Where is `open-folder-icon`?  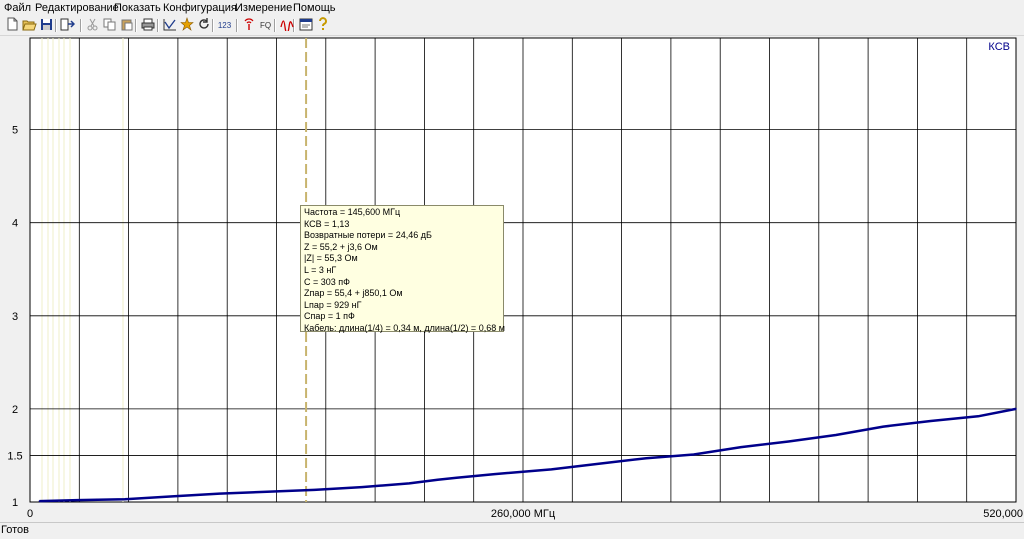 open-folder-icon is located at coordinates (29, 26).